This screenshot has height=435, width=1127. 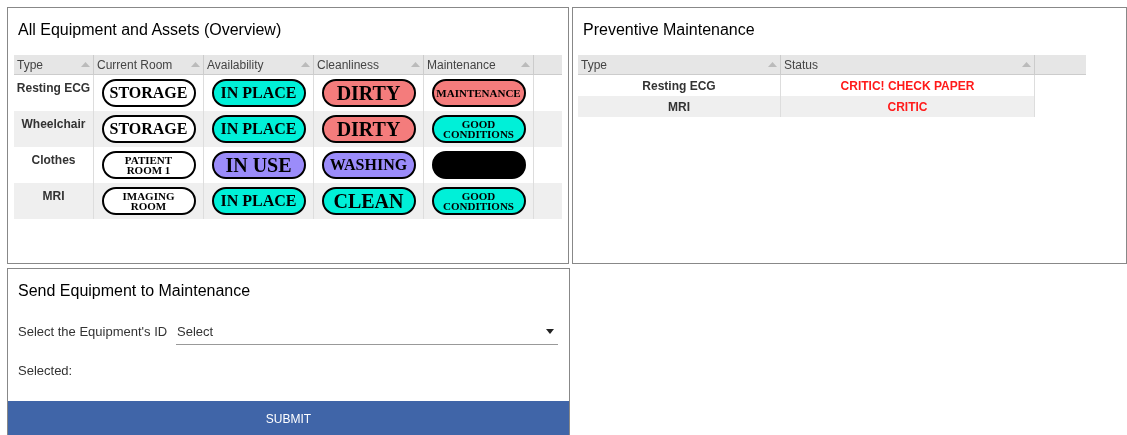 What do you see at coordinates (148, 201) in the screenshot?
I see `status-badge: IMAGING ROOM` at bounding box center [148, 201].